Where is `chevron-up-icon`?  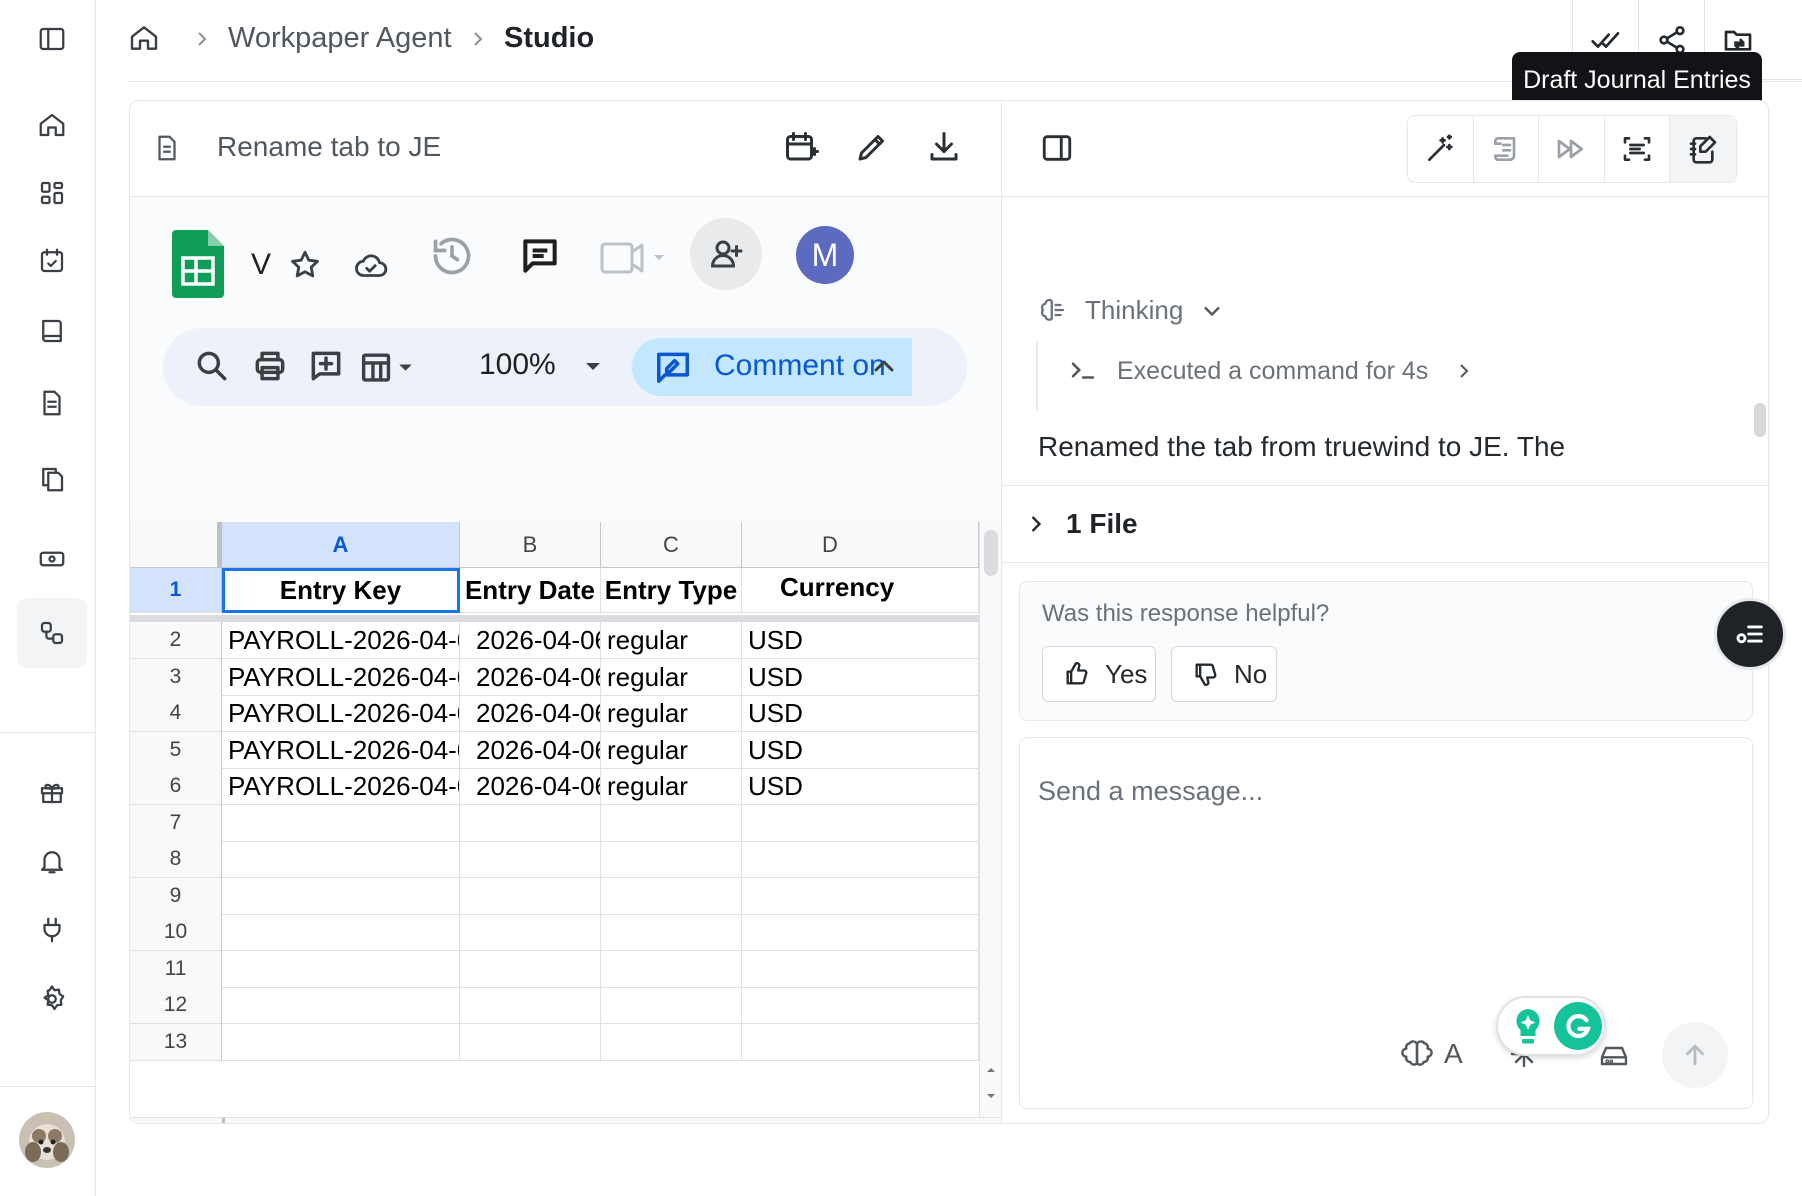
chevron-up-icon is located at coordinates (884, 366).